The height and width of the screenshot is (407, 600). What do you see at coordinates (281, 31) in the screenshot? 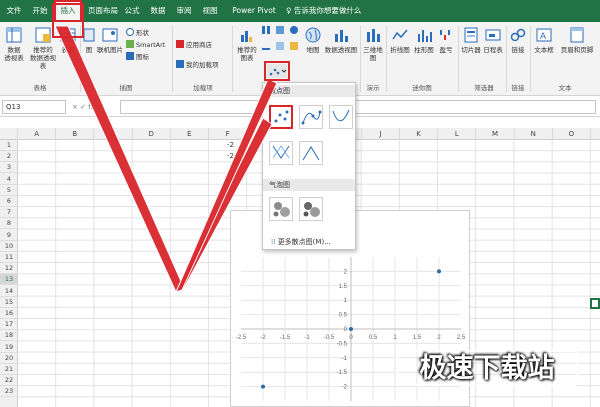
I see `hierarchy-chart-button` at bounding box center [281, 31].